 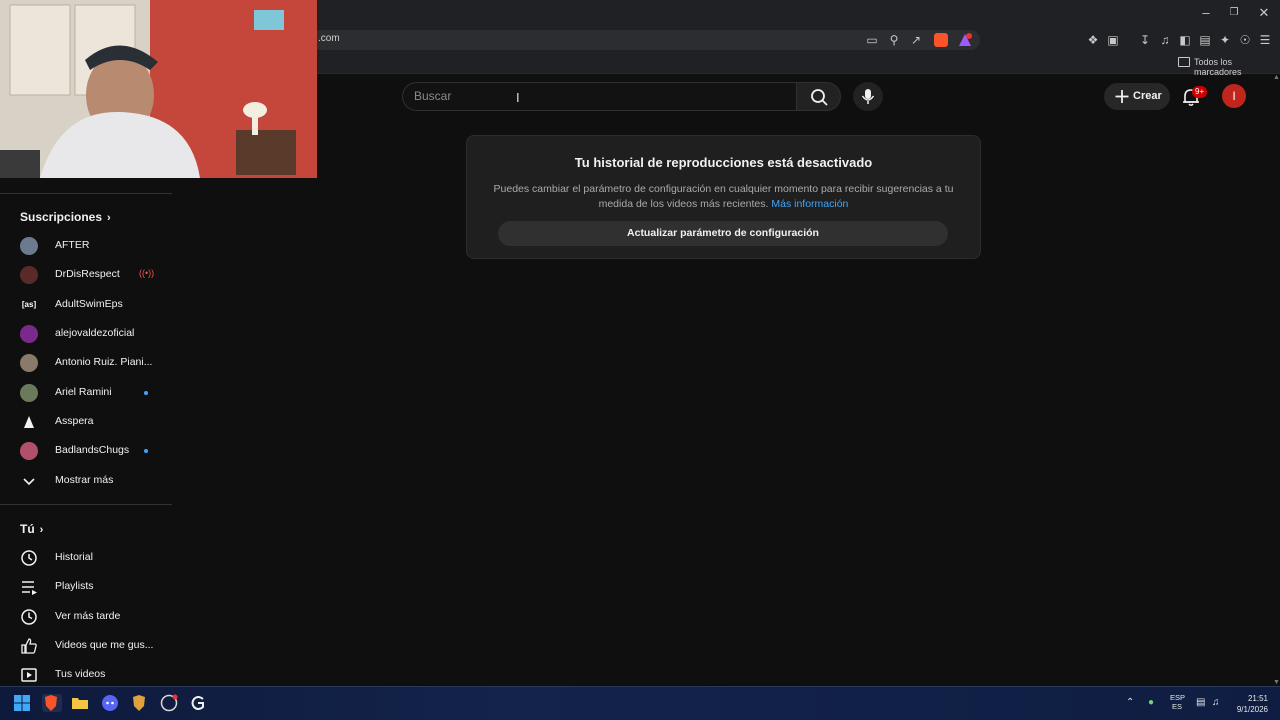 What do you see at coordinates (1151, 702) in the screenshot?
I see `microphone-tray-icon: ●` at bounding box center [1151, 702].